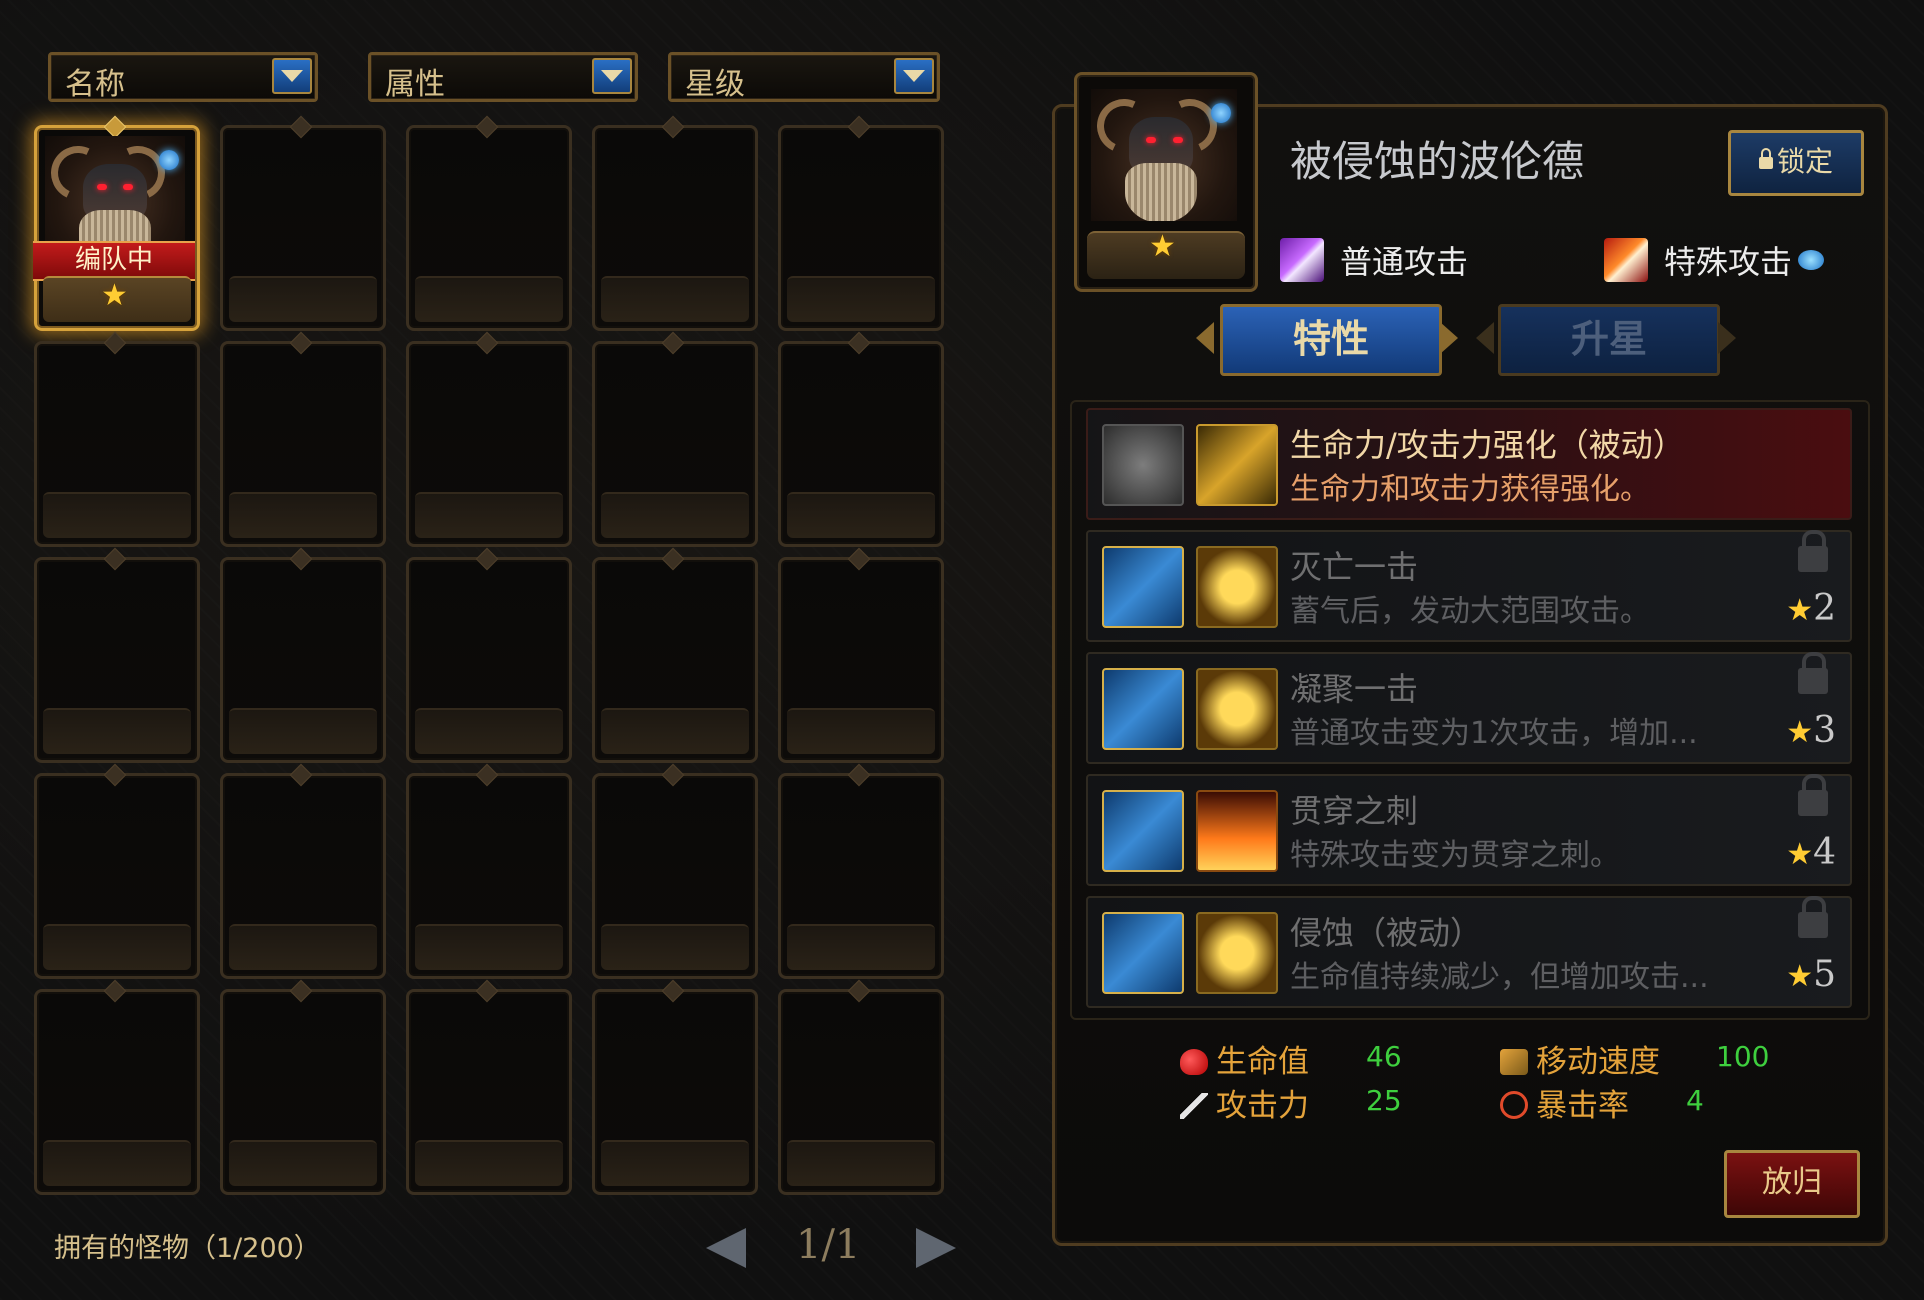 This screenshot has height=1300, width=1924. I want to click on stat-attack: 攻击力 25, so click(1291, 1102).